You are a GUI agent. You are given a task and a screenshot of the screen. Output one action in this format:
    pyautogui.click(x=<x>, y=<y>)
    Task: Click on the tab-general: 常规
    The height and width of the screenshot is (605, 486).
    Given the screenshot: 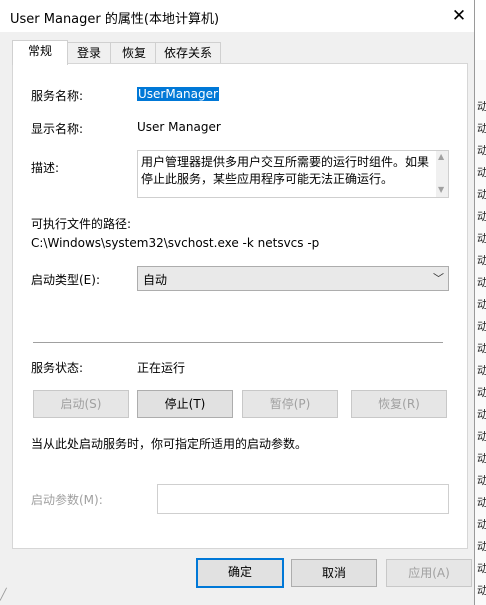 What is the action you would take?
    pyautogui.click(x=40, y=52)
    